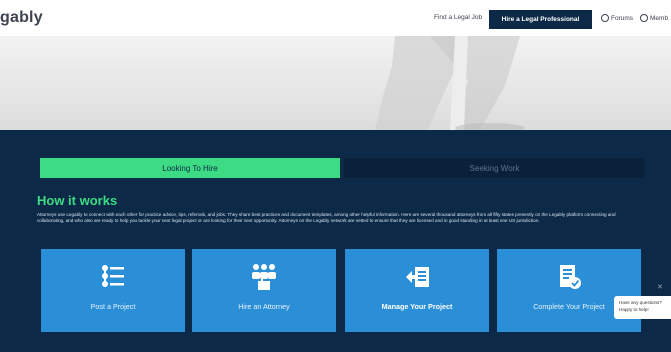  What do you see at coordinates (458, 17) in the screenshot?
I see `nav-find-legal-job: Find a Legal Job` at bounding box center [458, 17].